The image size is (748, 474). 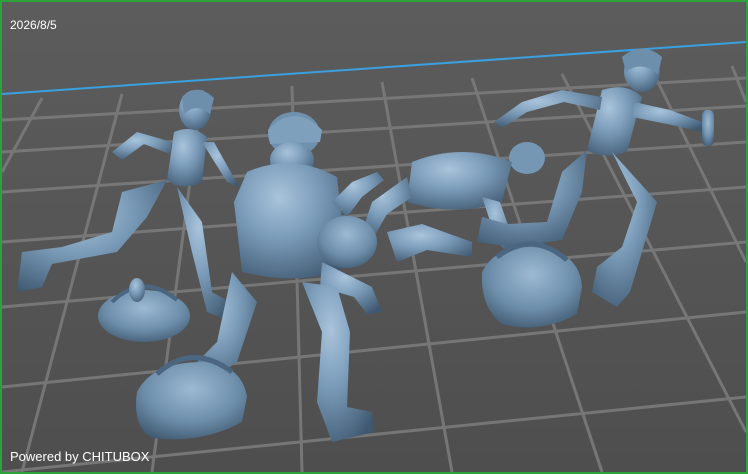 What do you see at coordinates (128, 205) in the screenshot?
I see `runner-girl-left` at bounding box center [128, 205].